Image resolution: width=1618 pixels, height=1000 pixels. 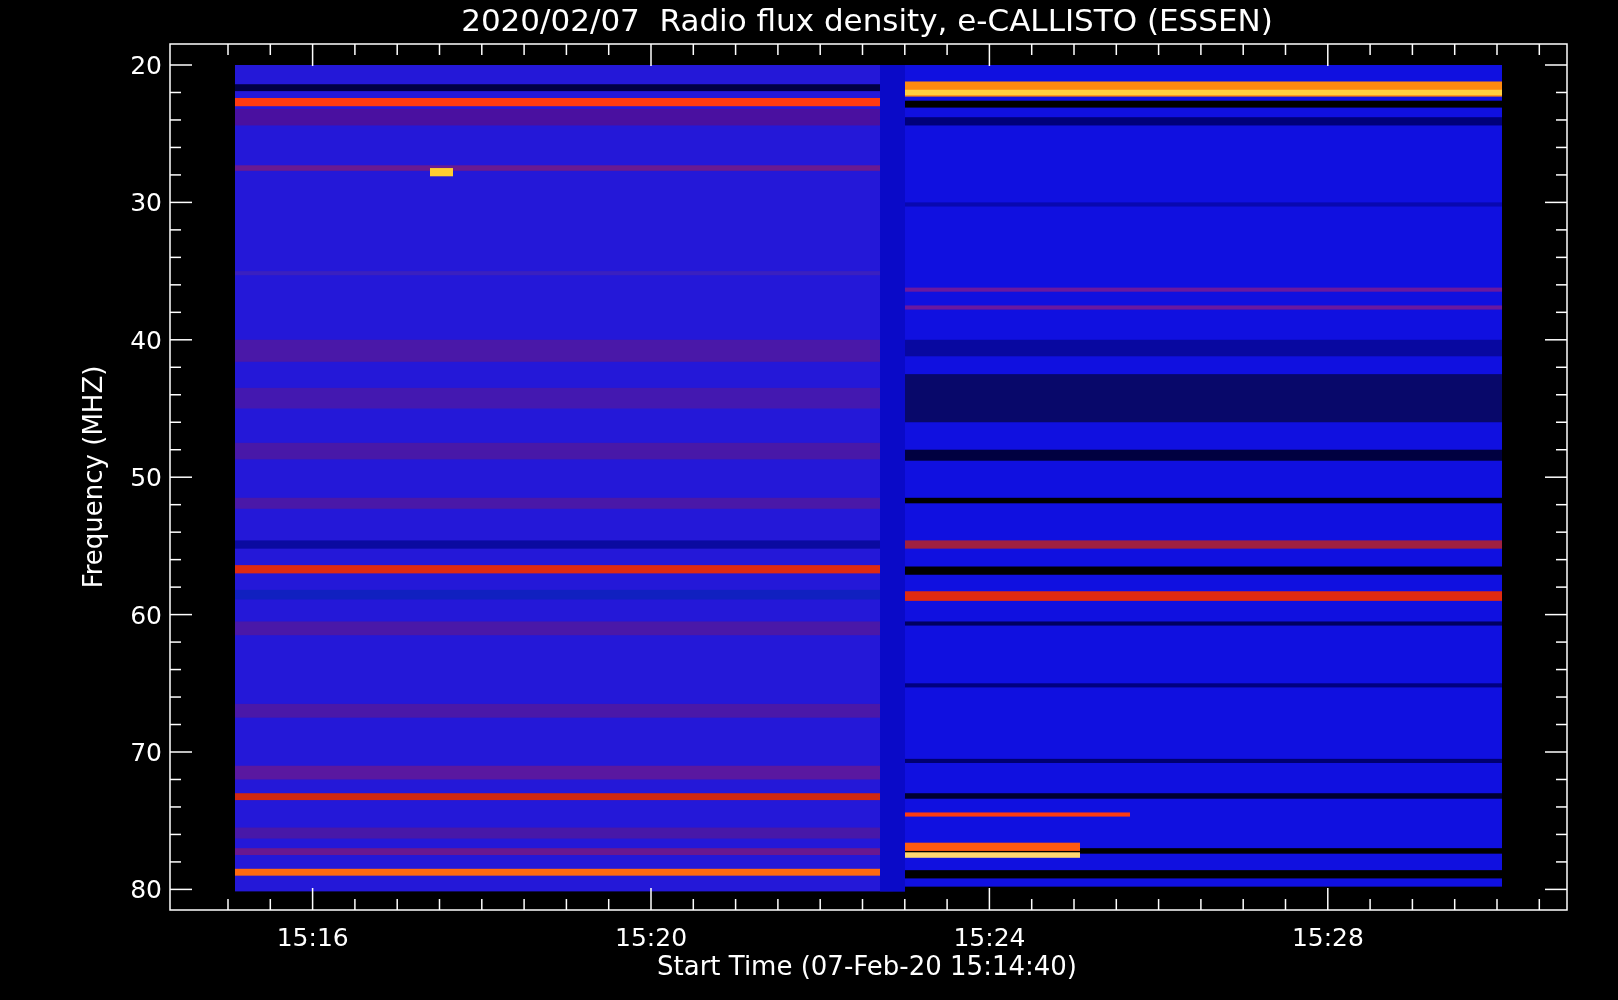 What do you see at coordinates (312, 937) in the screenshot?
I see `x-tick-label: 15:16` at bounding box center [312, 937].